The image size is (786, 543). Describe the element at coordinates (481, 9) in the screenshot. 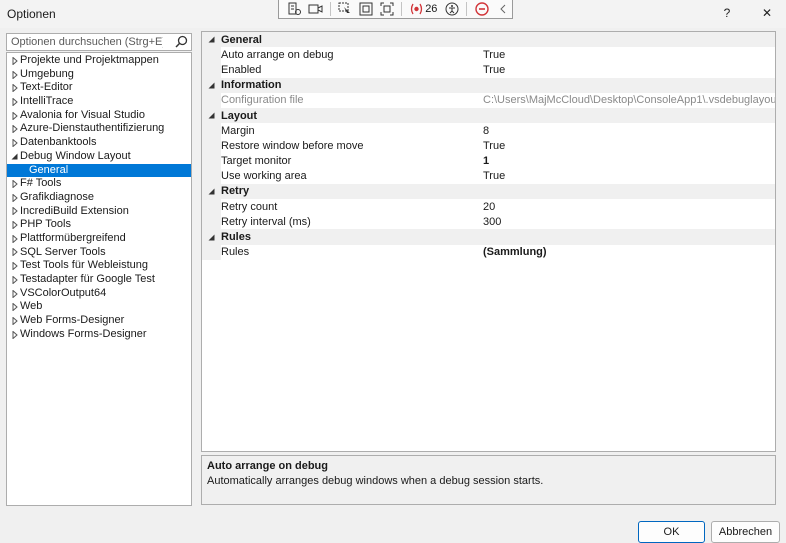

I see `stop-icon` at that location.